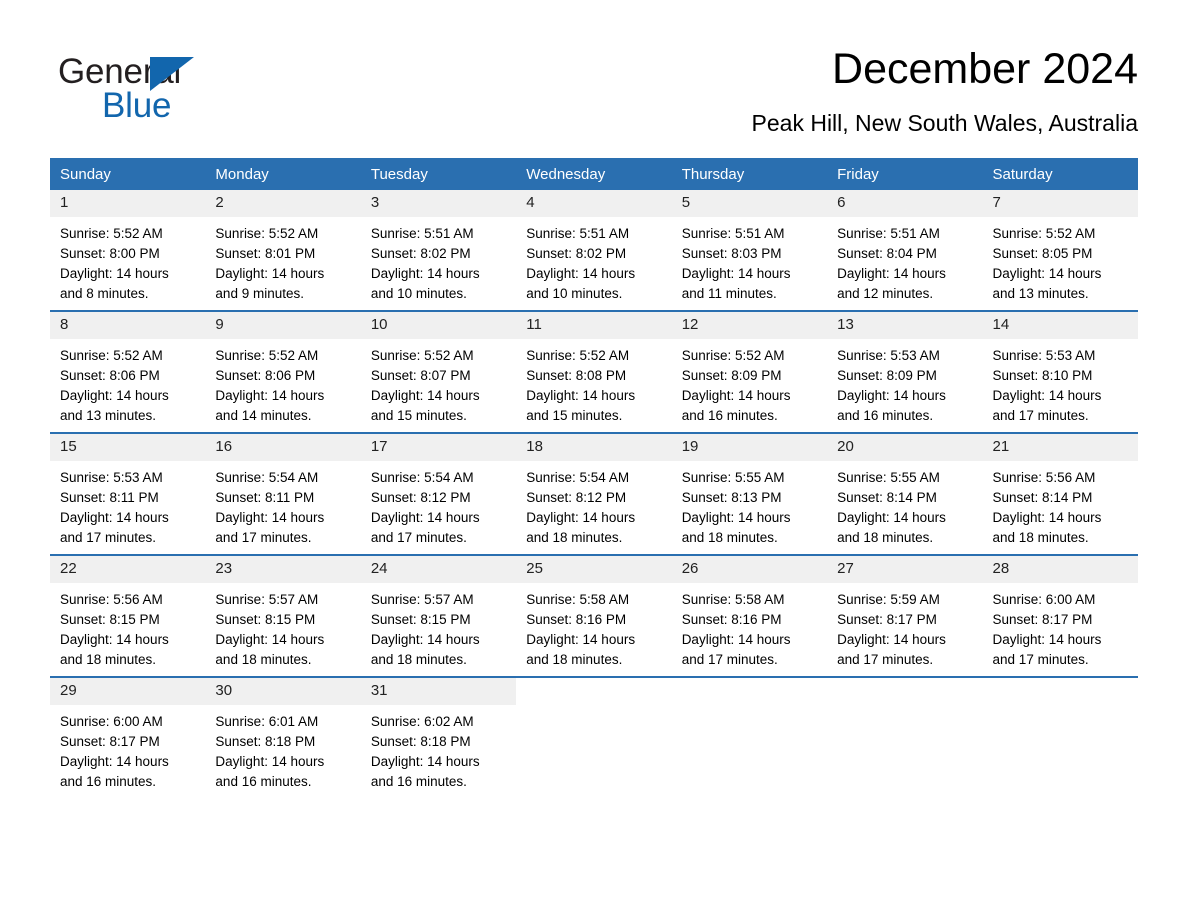  I want to click on sunset-text: Sunset: 8:16 PM, so click(731, 619).